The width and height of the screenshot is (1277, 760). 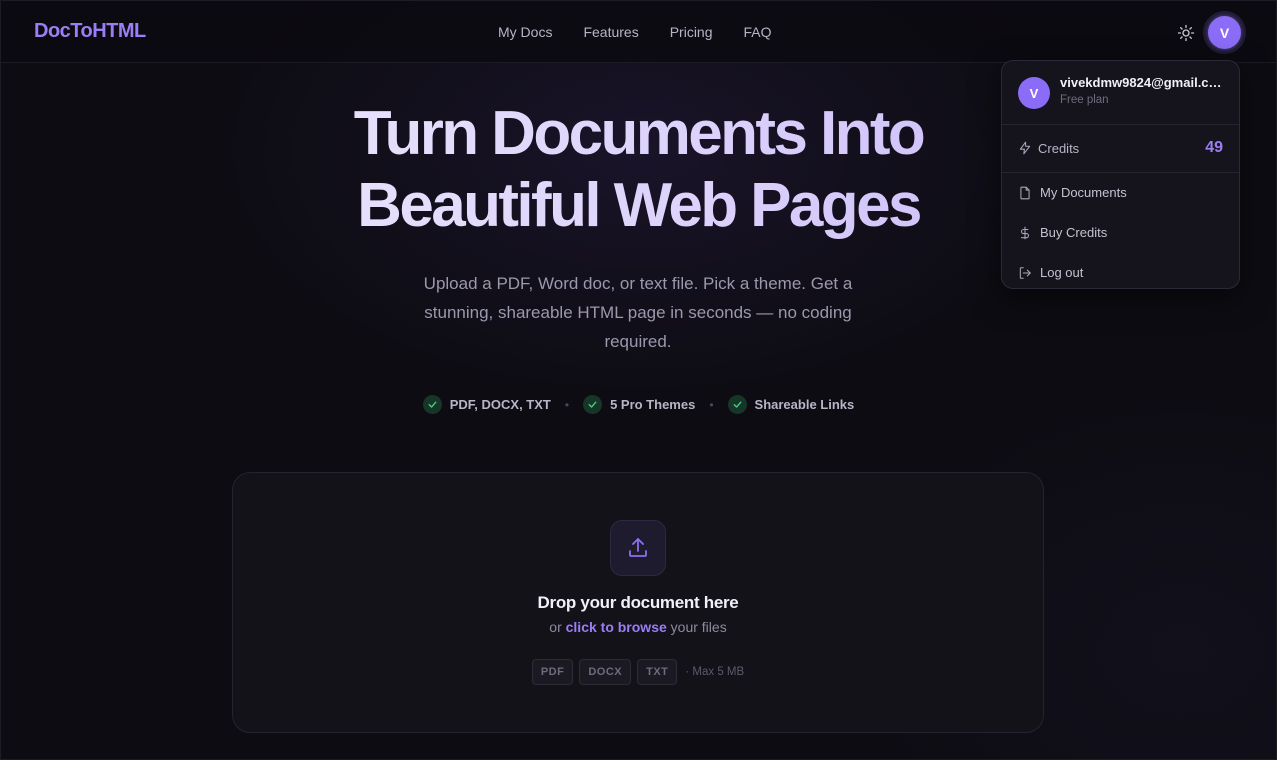 I want to click on theme-toggle-button, so click(x=1186, y=33).